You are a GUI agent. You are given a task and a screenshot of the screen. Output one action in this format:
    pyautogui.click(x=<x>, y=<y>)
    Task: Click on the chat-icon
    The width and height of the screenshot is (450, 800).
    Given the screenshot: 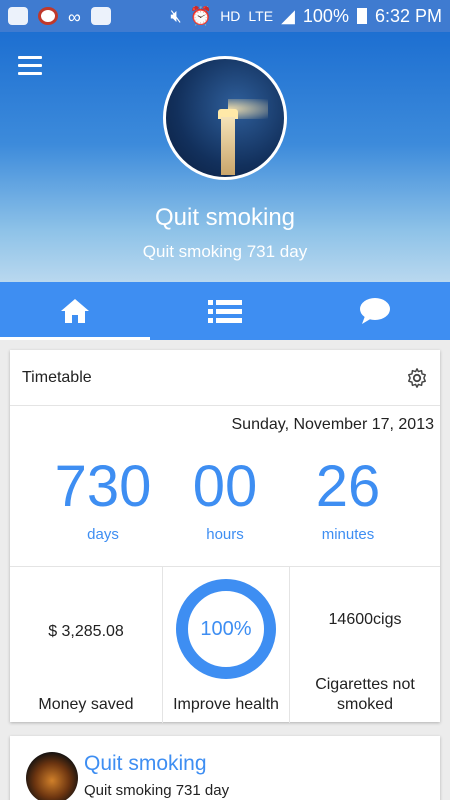 What is the action you would take?
    pyautogui.click(x=375, y=311)
    